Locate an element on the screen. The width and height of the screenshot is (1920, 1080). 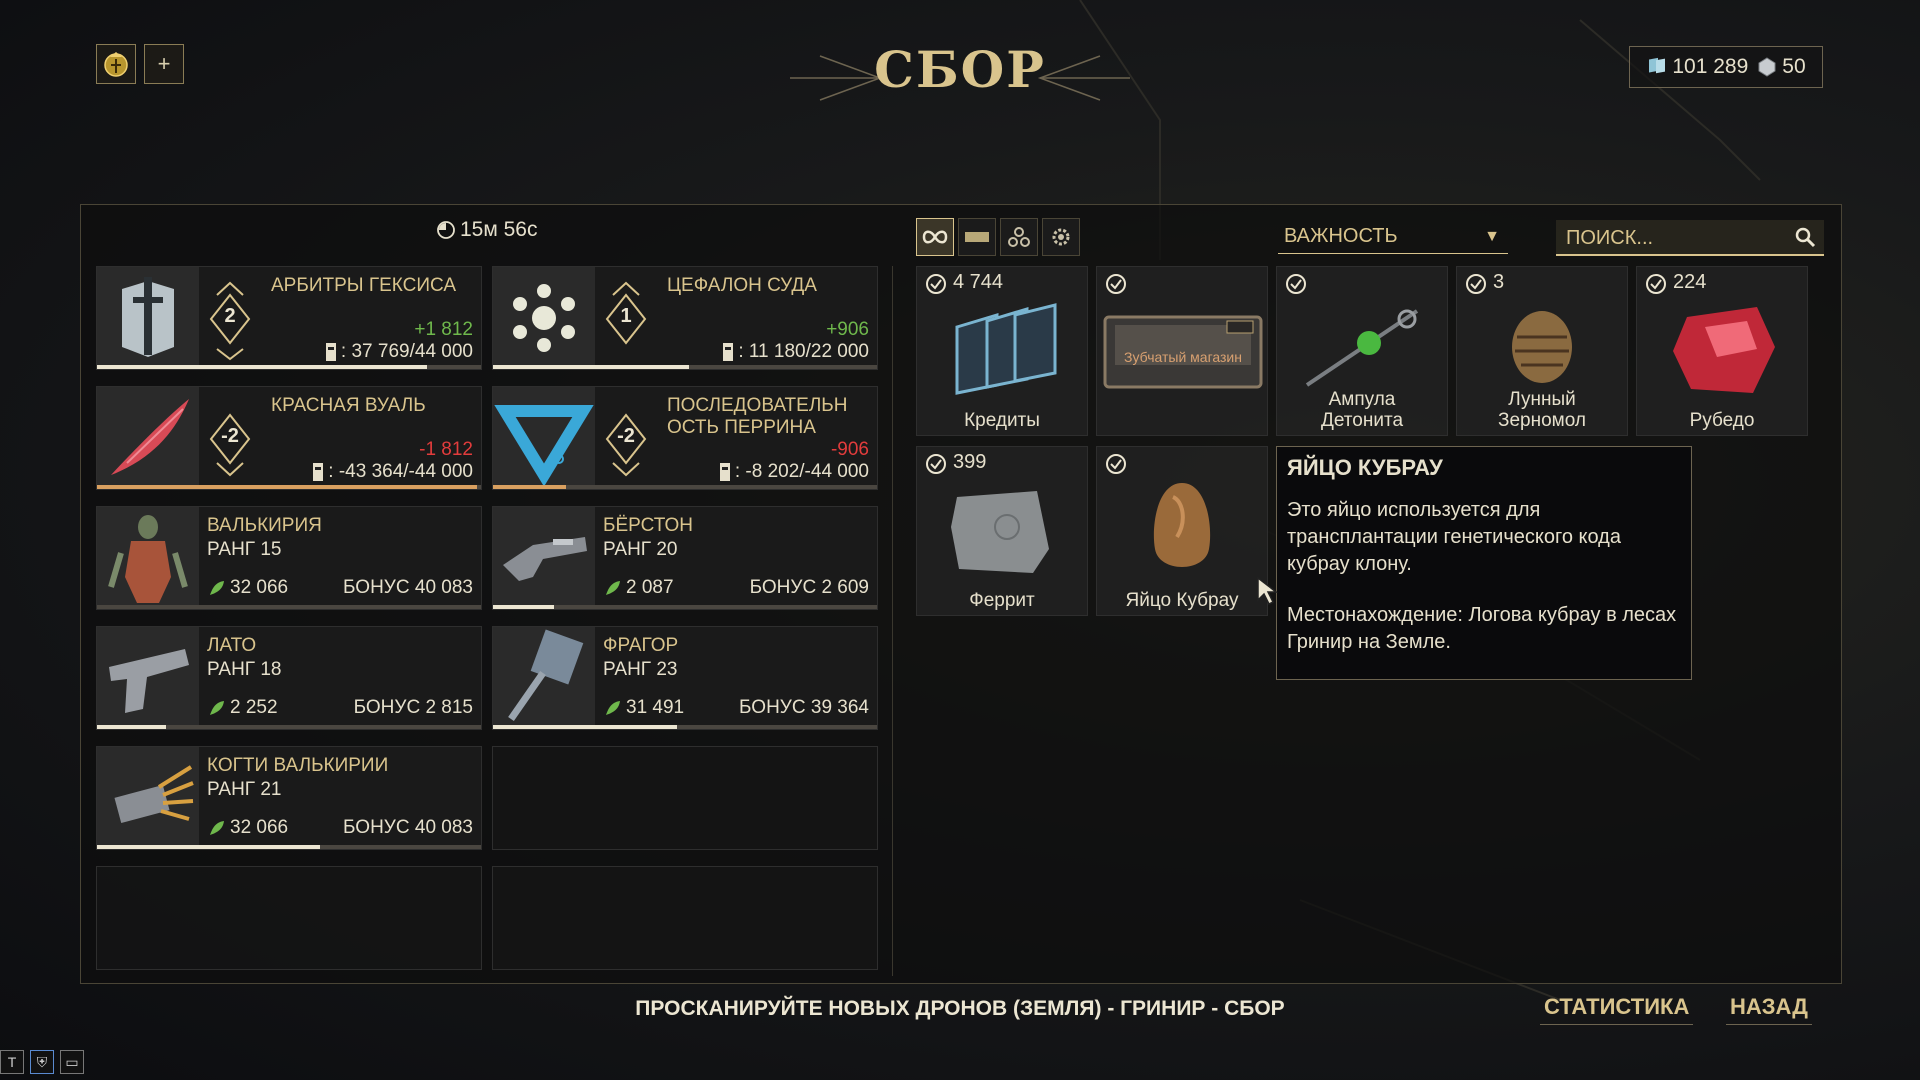
item-label: Лунный Зерномол is located at coordinates (1542, 410).